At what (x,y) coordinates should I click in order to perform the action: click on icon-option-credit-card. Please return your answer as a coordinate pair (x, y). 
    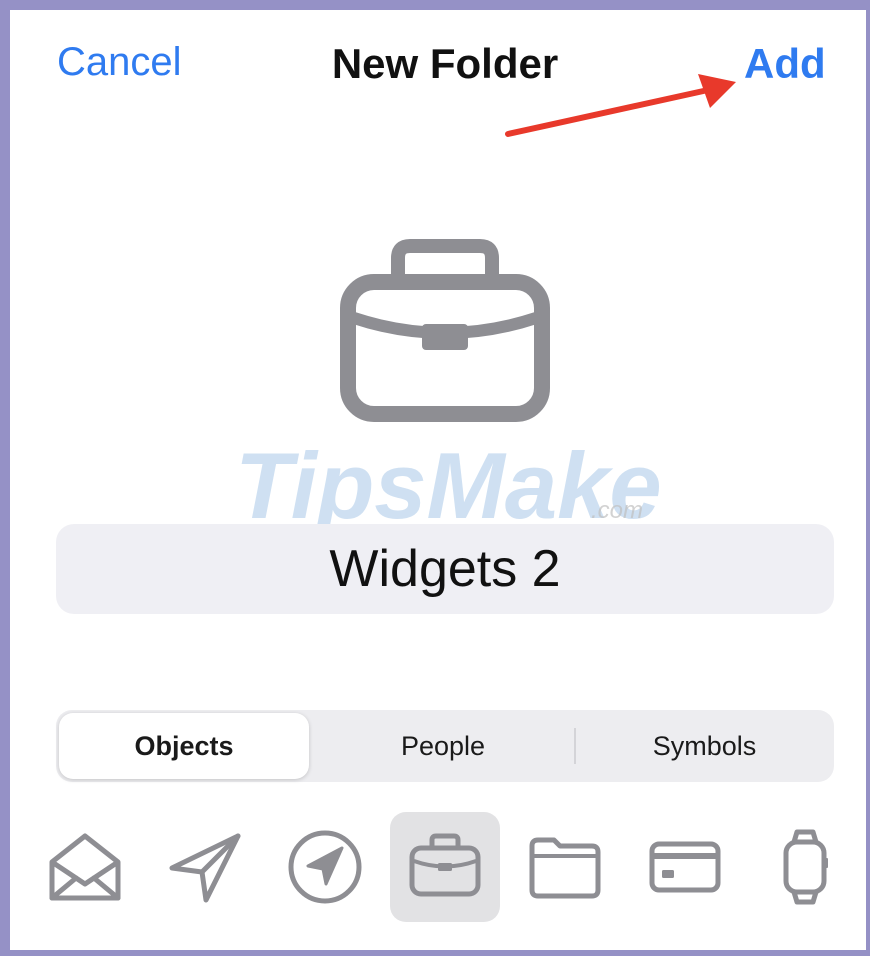
    Looking at the image, I should click on (685, 867).